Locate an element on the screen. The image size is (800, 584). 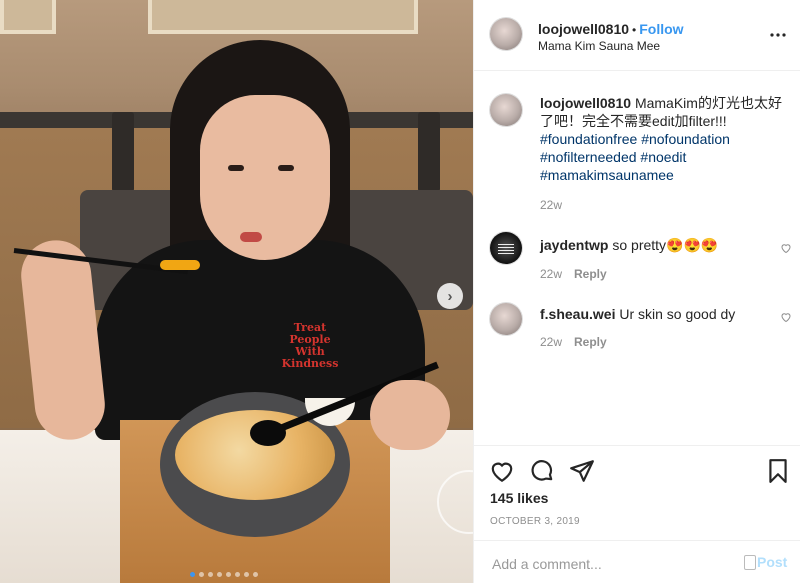
comment-text: f.sheau.wei Ur skin so good dy is located at coordinates (662, 314).